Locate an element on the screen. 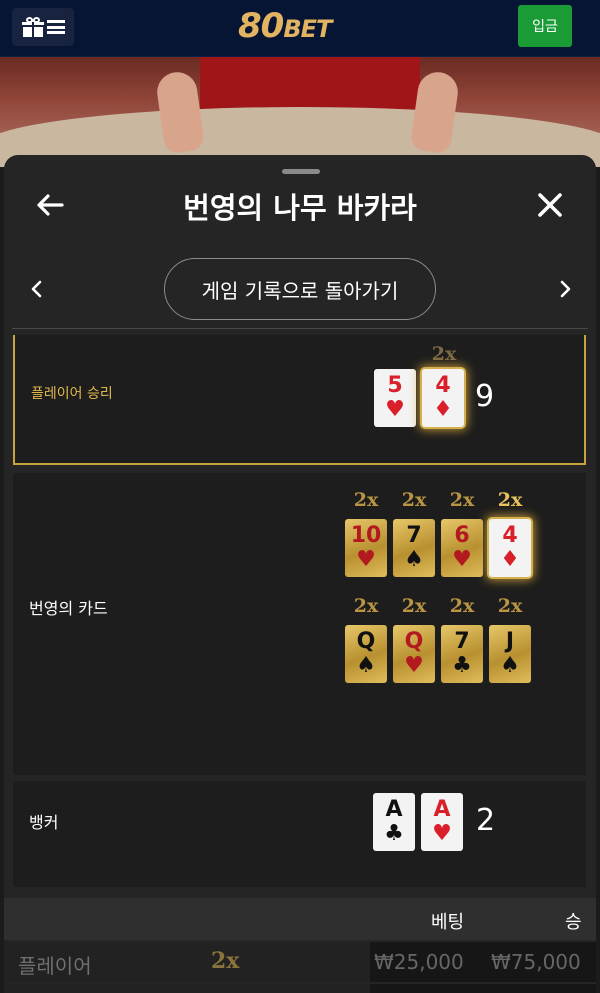  top-bar: 80BET 입금 is located at coordinates (300, 28).